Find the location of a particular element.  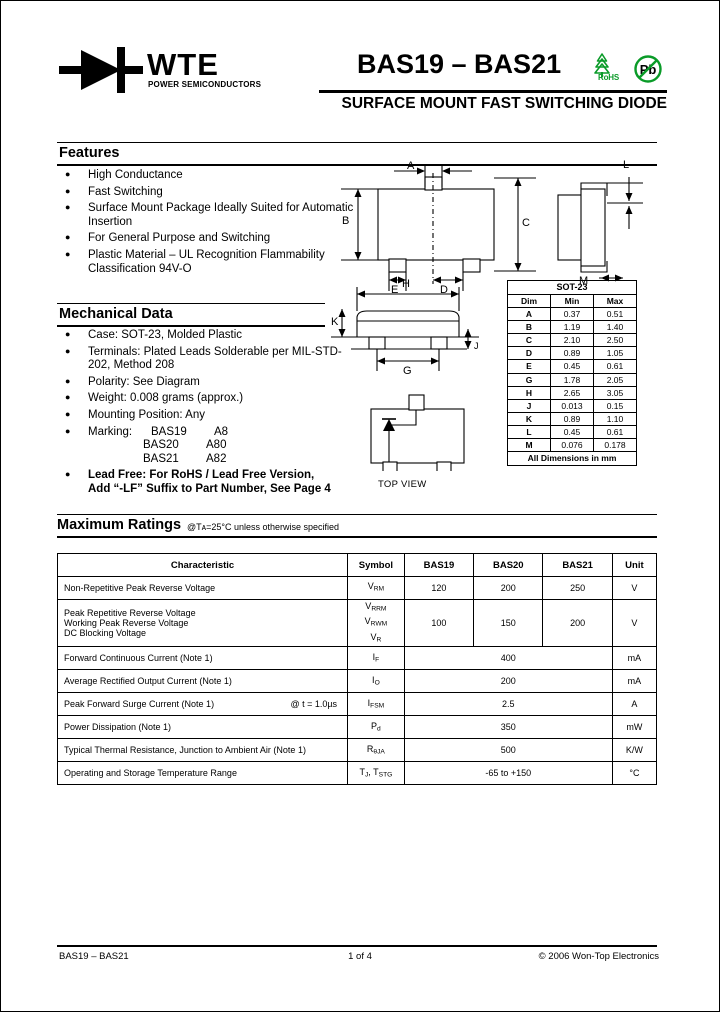

table-row: A 0.37 0.51 is located at coordinates (572, 314).